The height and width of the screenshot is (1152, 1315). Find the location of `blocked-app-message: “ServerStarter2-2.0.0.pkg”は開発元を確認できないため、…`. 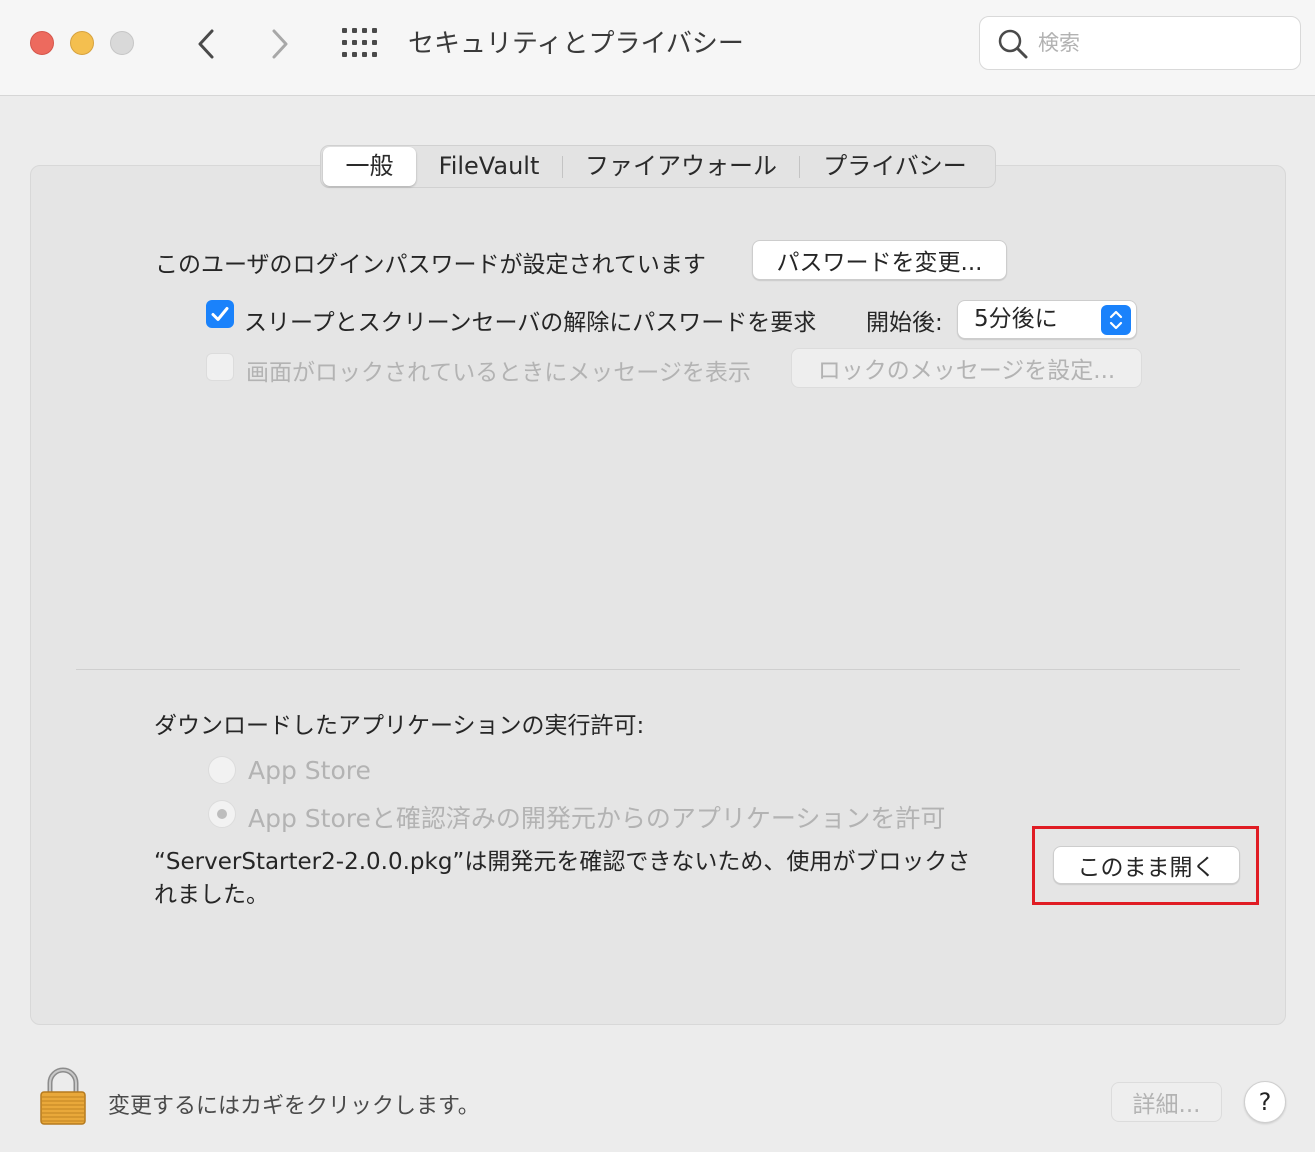

blocked-app-message: “ServerStarter2-2.0.0.pkg”は開発元を確認できないため、… is located at coordinates (589, 879).